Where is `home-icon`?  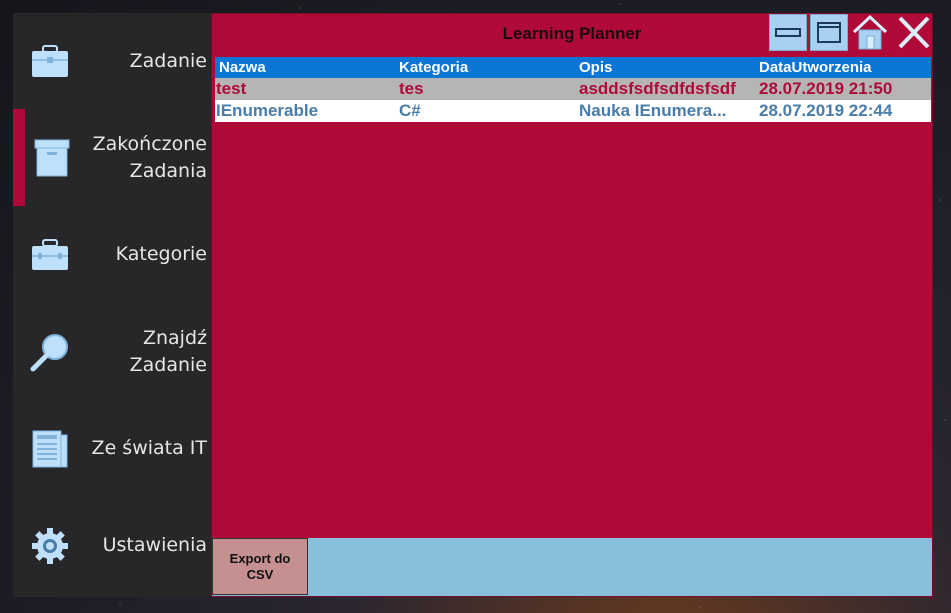
home-icon is located at coordinates (870, 34).